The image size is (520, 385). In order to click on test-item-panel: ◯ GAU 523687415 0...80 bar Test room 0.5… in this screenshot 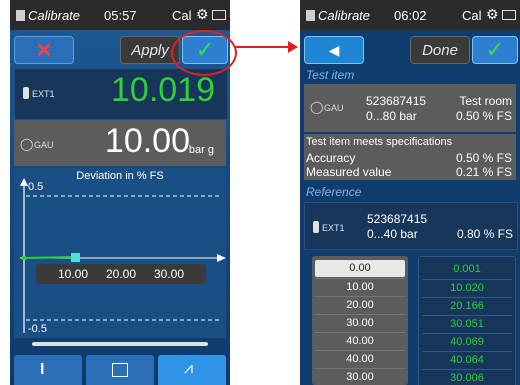, I will do `click(410, 108)`.